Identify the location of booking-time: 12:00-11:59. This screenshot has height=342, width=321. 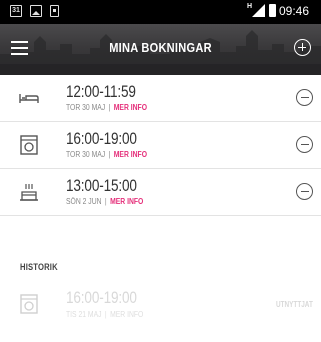
(101, 91).